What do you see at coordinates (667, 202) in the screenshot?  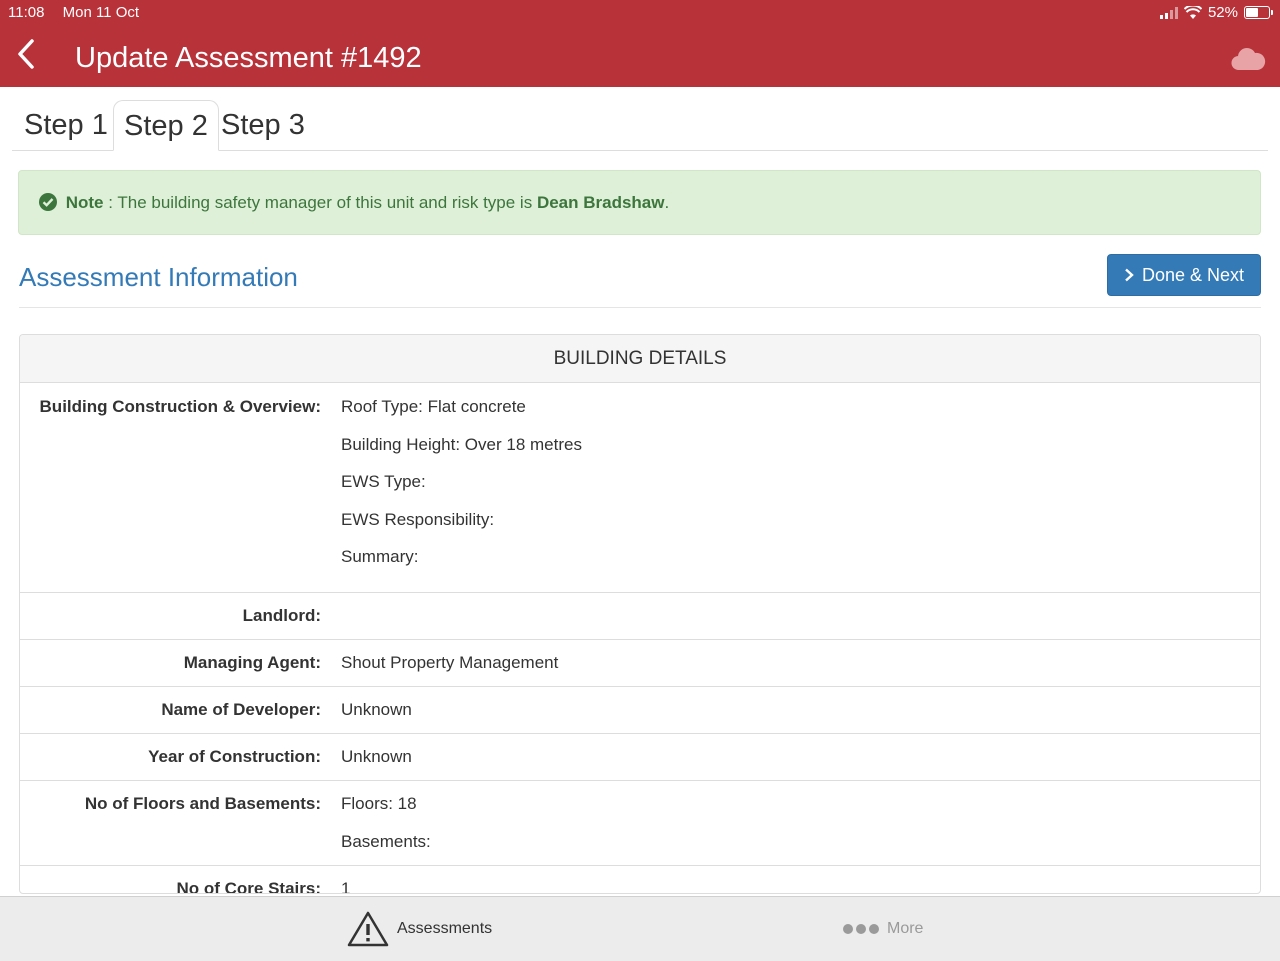 I see `note-suffix: .` at bounding box center [667, 202].